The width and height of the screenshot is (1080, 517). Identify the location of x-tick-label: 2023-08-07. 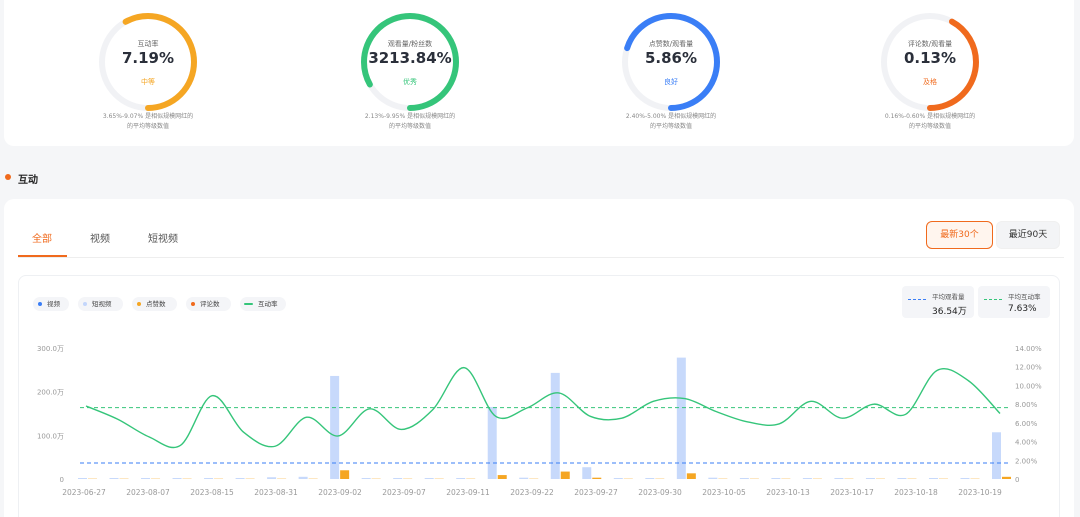
(148, 492).